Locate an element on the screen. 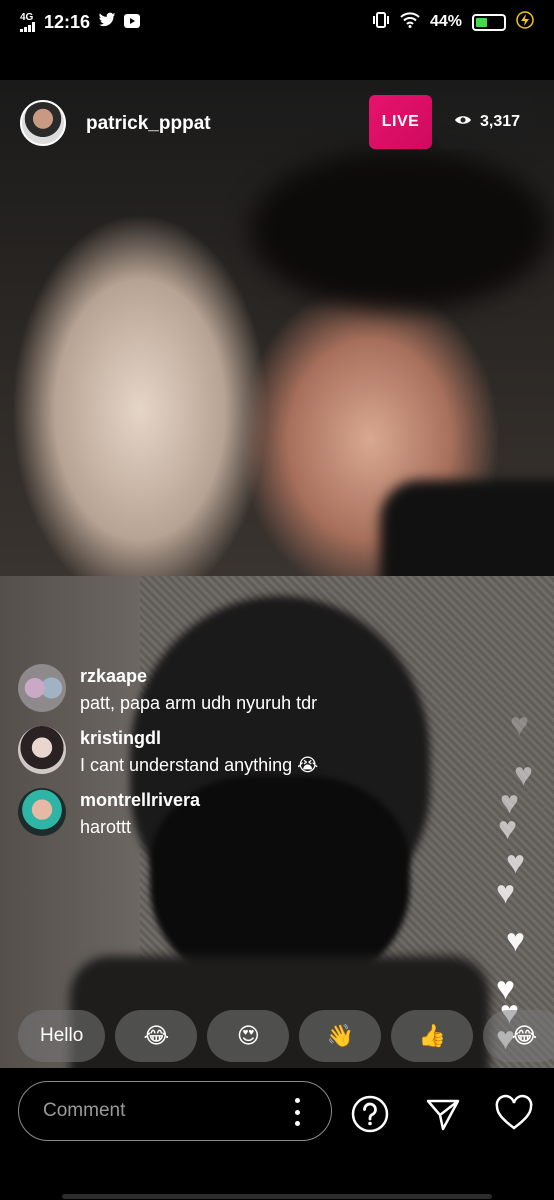  comment-text: I cant understand anything 😭 is located at coordinates (199, 765).